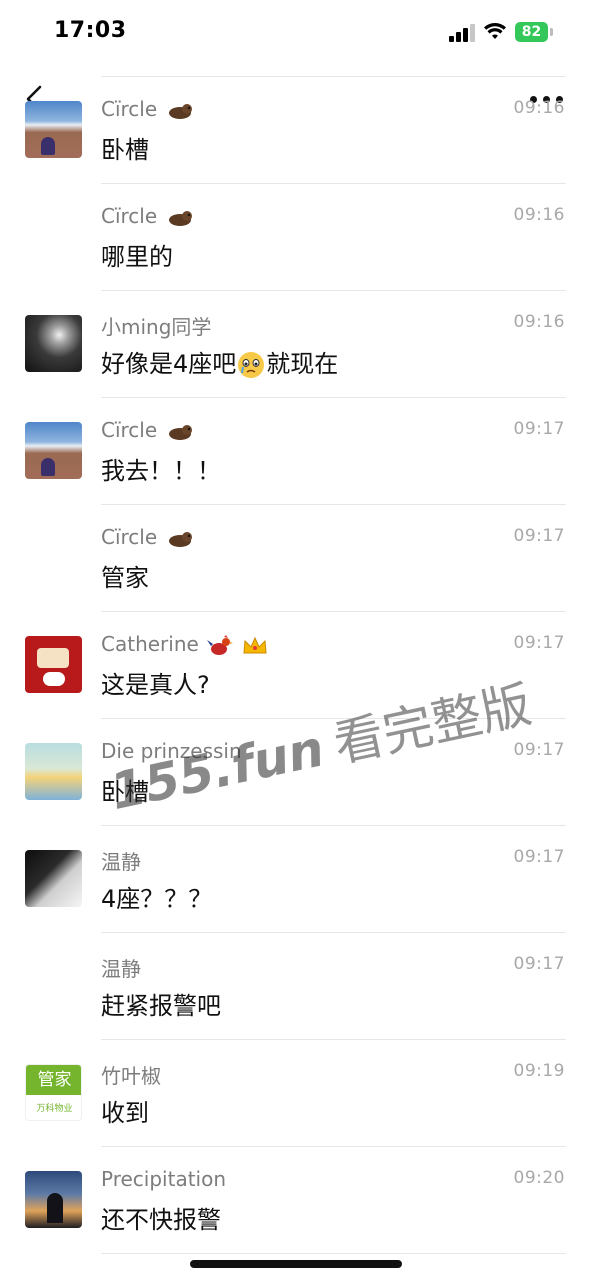 This screenshot has width=591, height=1280. Describe the element at coordinates (137, 257) in the screenshot. I see `message-text: 哪里的` at that location.